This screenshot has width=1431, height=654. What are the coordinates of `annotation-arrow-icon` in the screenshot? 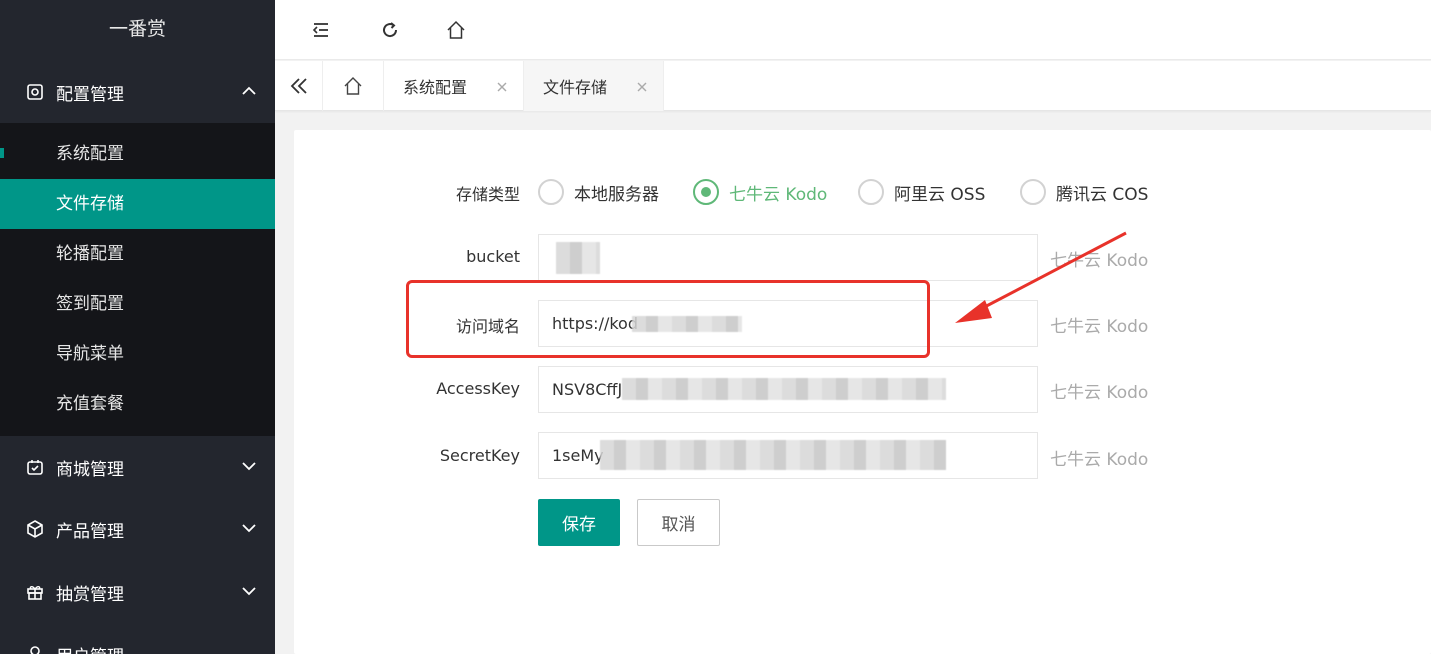 It's located at (1041, 277).